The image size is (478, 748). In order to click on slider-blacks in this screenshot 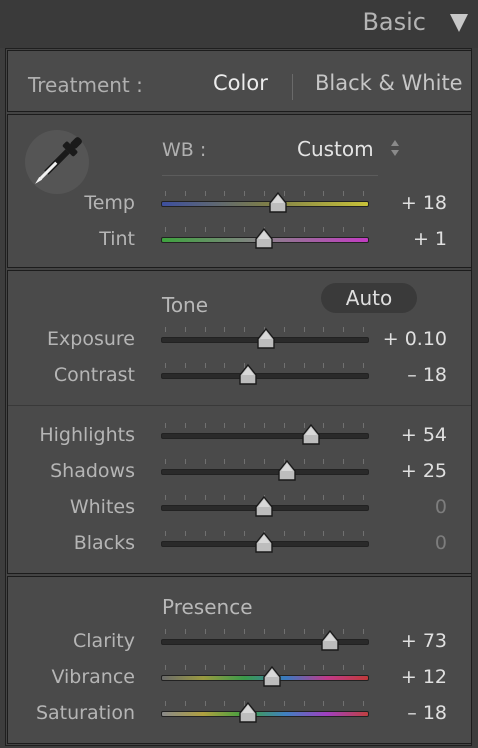, I will do `click(265, 542)`.